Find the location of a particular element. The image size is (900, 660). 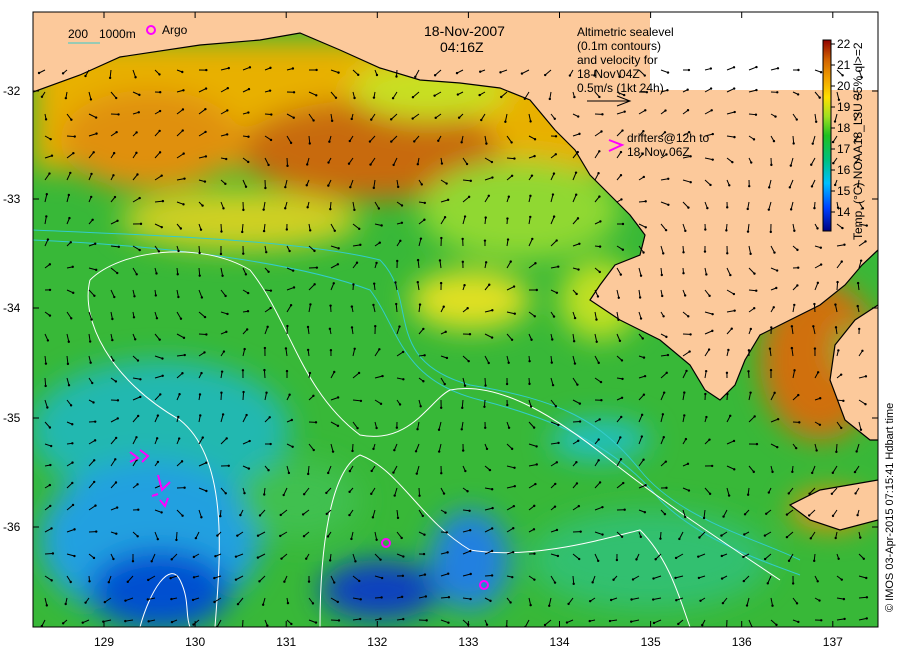

altimetry-line: (0.1m contours) is located at coordinates (619, 46).